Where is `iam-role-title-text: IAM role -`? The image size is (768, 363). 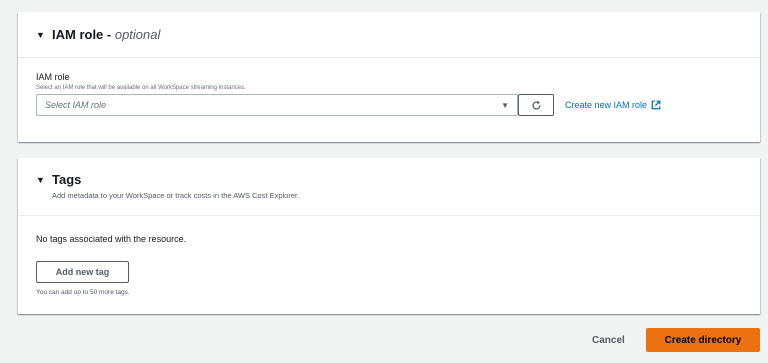 iam-role-title-text: IAM role - is located at coordinates (83, 34).